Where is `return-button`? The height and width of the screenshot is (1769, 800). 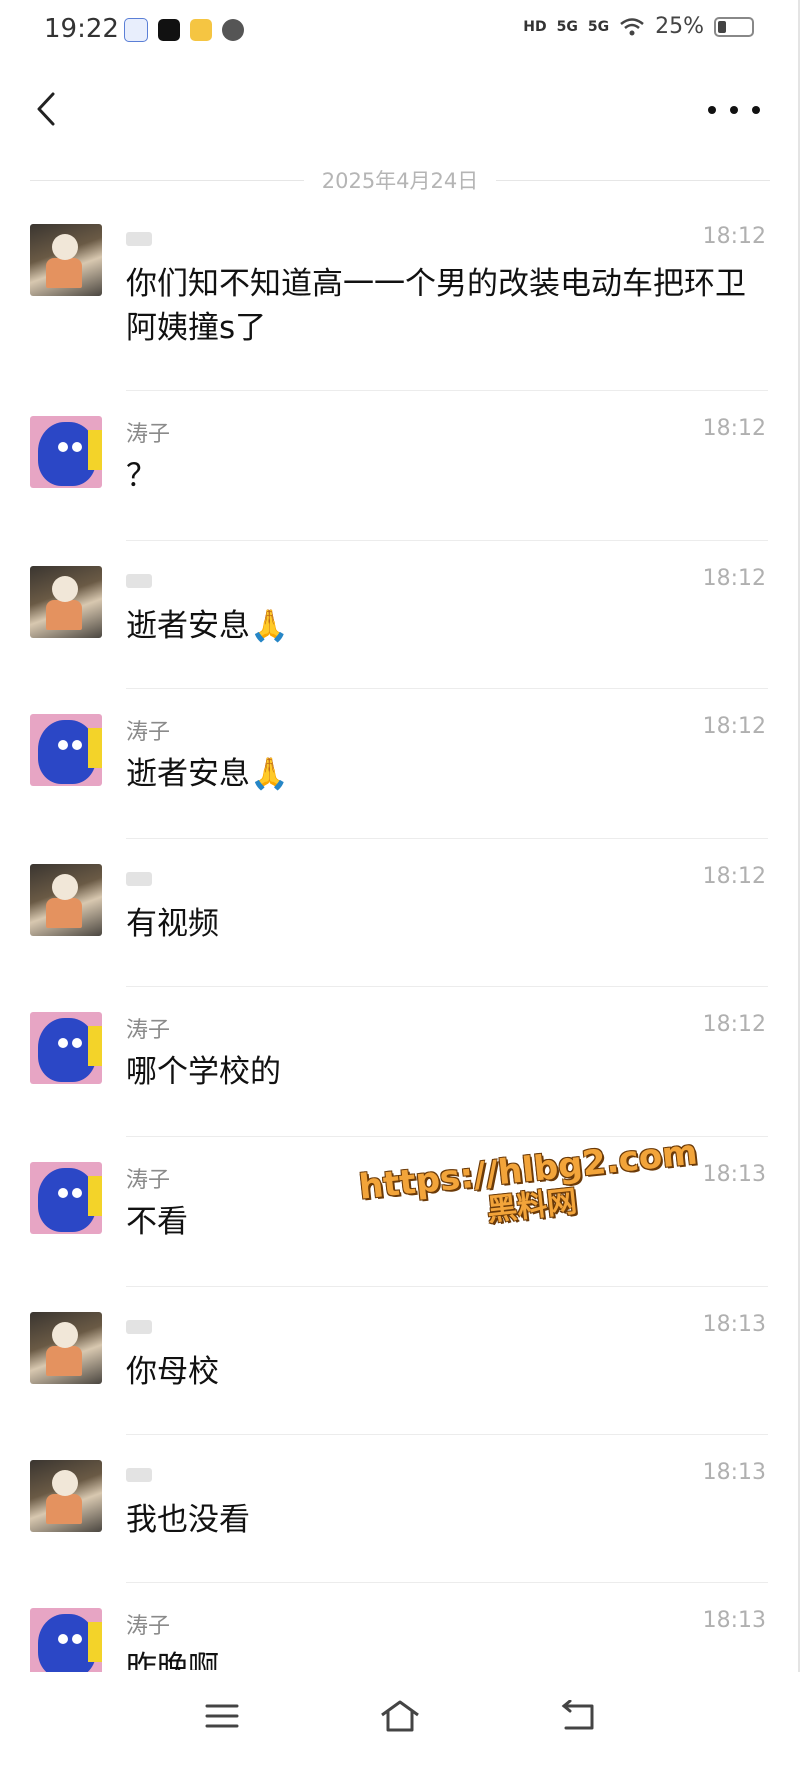 return-button is located at coordinates (578, 1716).